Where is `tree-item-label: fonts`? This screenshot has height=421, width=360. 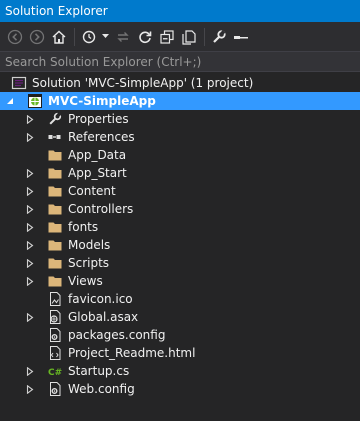
tree-item-label: fonts is located at coordinates (83, 227).